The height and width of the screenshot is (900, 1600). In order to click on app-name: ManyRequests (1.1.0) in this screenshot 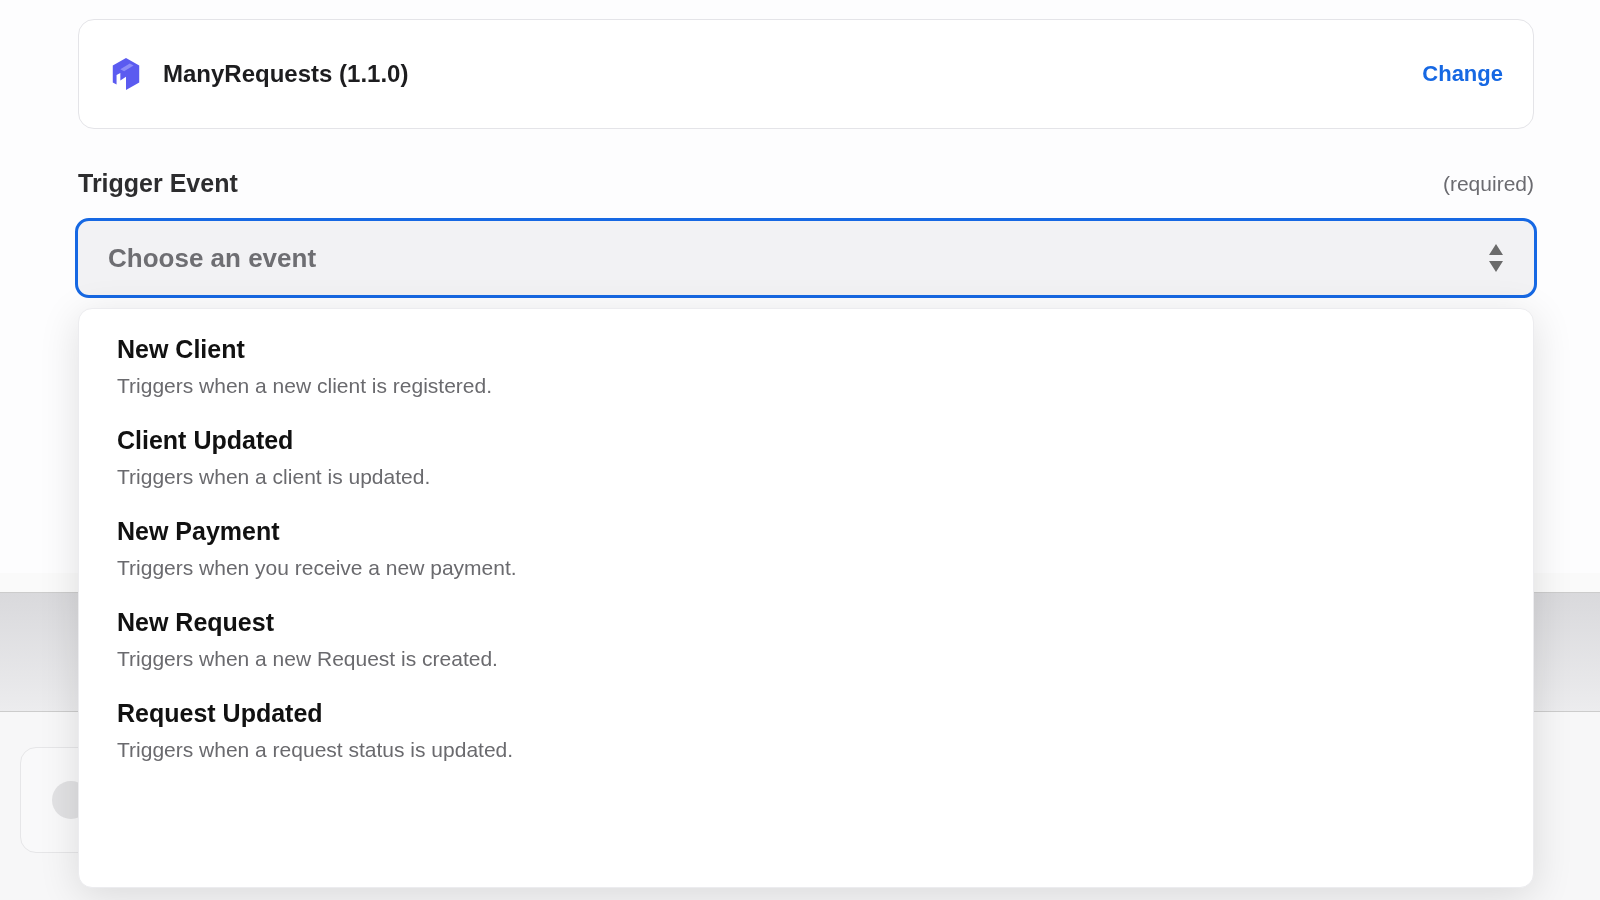, I will do `click(286, 74)`.